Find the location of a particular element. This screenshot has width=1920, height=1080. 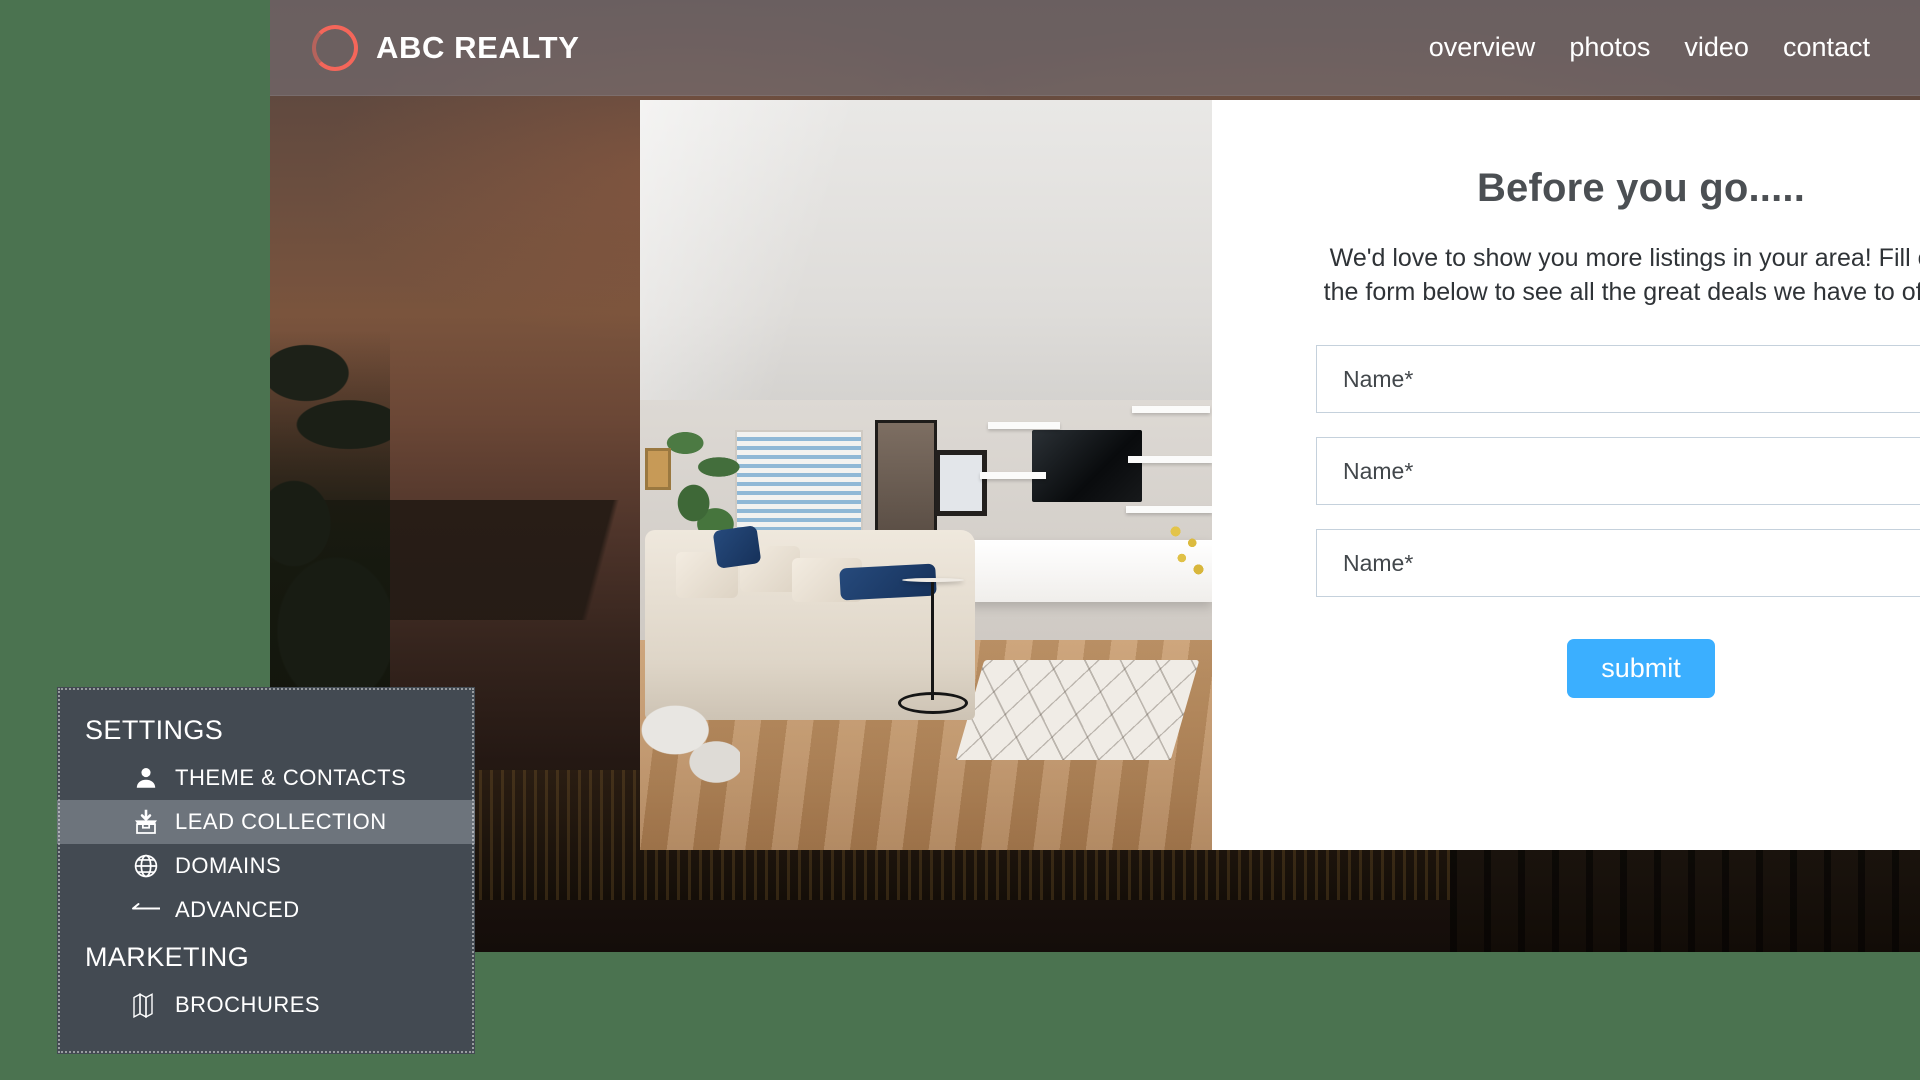

nav-link-contact: contact is located at coordinates (1826, 47).